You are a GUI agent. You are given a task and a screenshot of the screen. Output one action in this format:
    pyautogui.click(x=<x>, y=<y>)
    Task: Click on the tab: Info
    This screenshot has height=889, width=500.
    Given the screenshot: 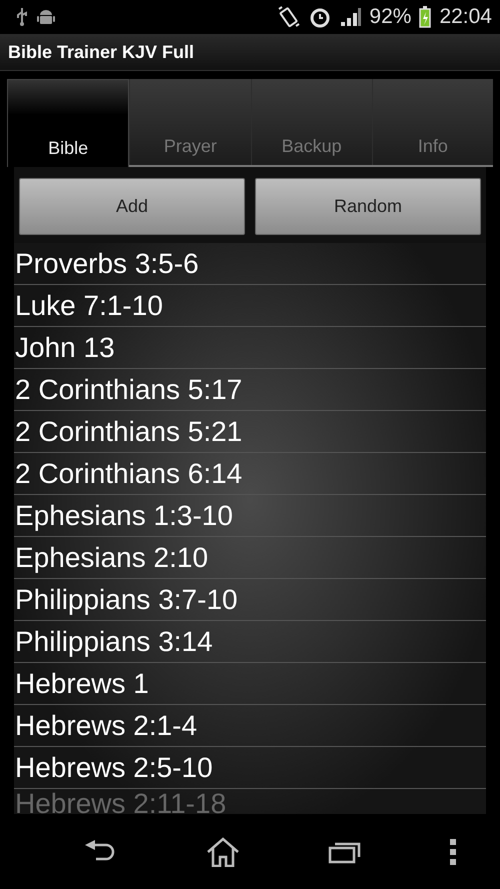 What is the action you would take?
    pyautogui.click(x=432, y=122)
    